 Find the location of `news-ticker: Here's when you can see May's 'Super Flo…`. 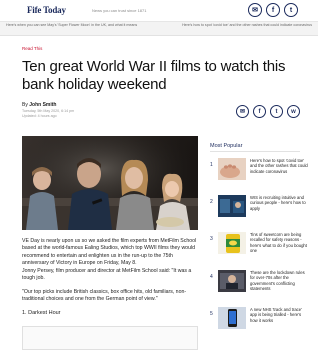

news-ticker: Here's when you can see May's 'Super Flo… is located at coordinates (159, 29).